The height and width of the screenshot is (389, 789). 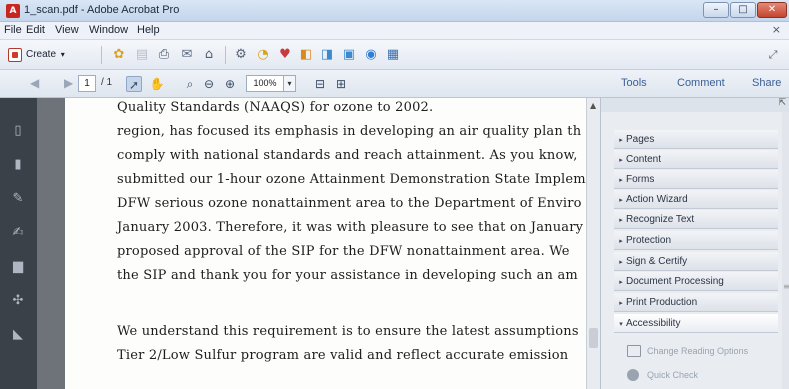 I want to click on close-button: ✕, so click(x=772, y=10).